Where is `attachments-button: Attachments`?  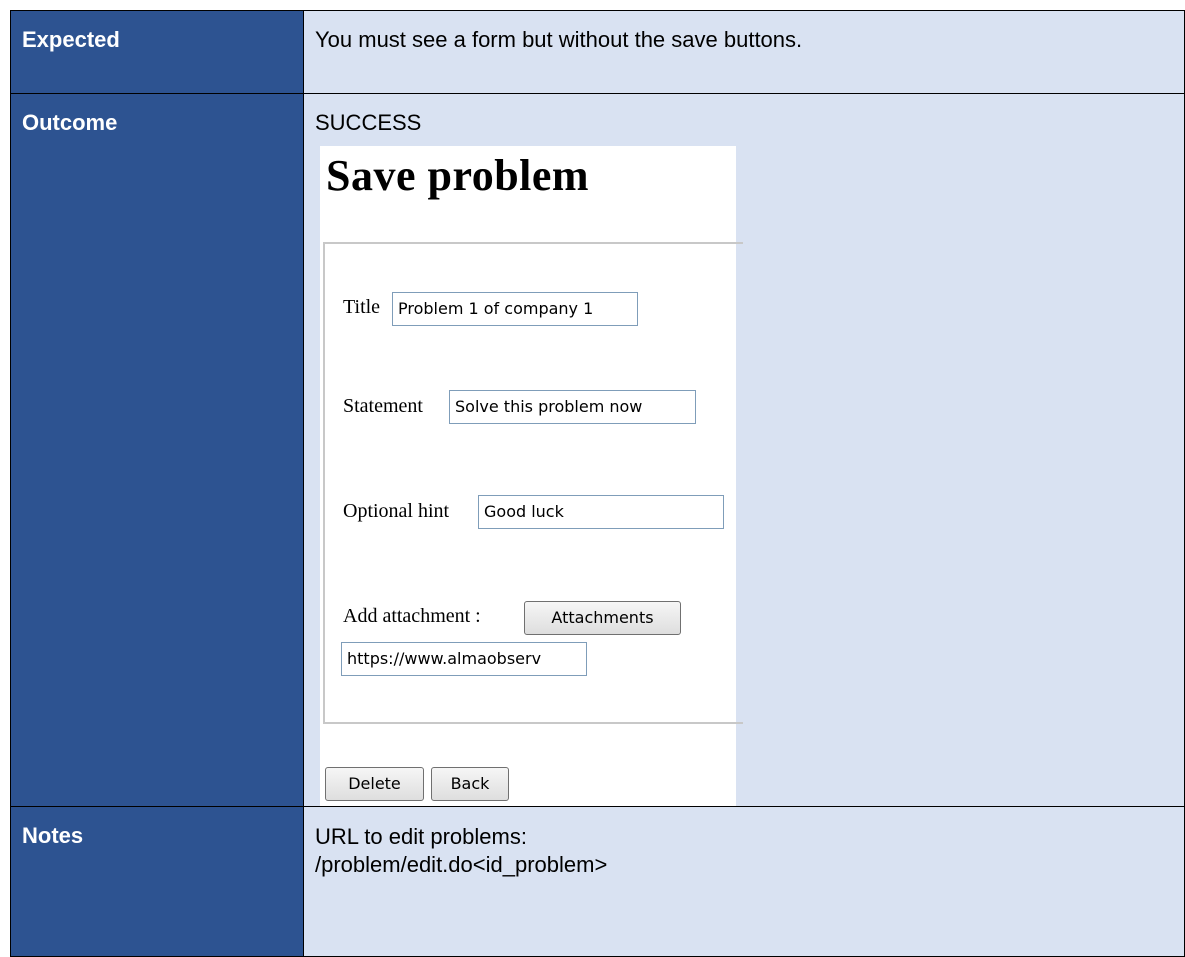 attachments-button: Attachments is located at coordinates (602, 618).